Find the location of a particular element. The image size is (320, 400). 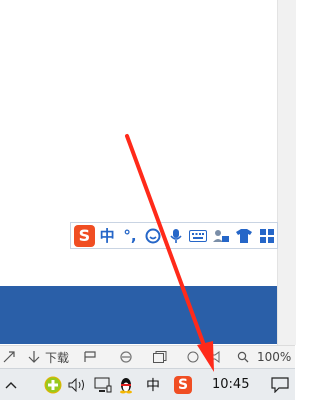

face-icon is located at coordinates (152, 236).